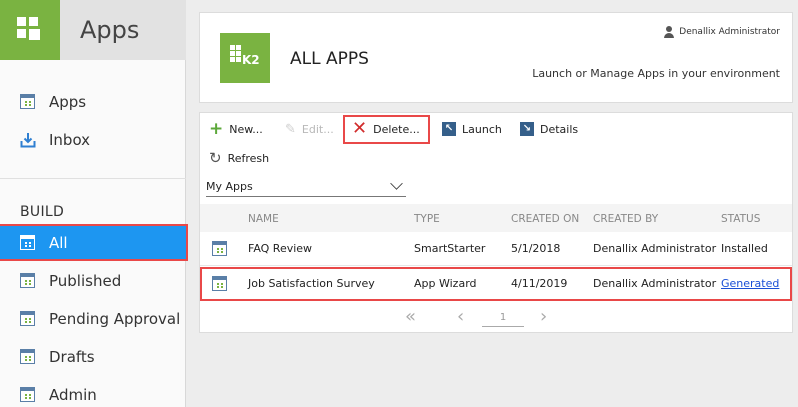 Image resolution: width=798 pixels, height=407 pixels. What do you see at coordinates (543, 316) in the screenshot?
I see `next-page-icon: ›` at bounding box center [543, 316].